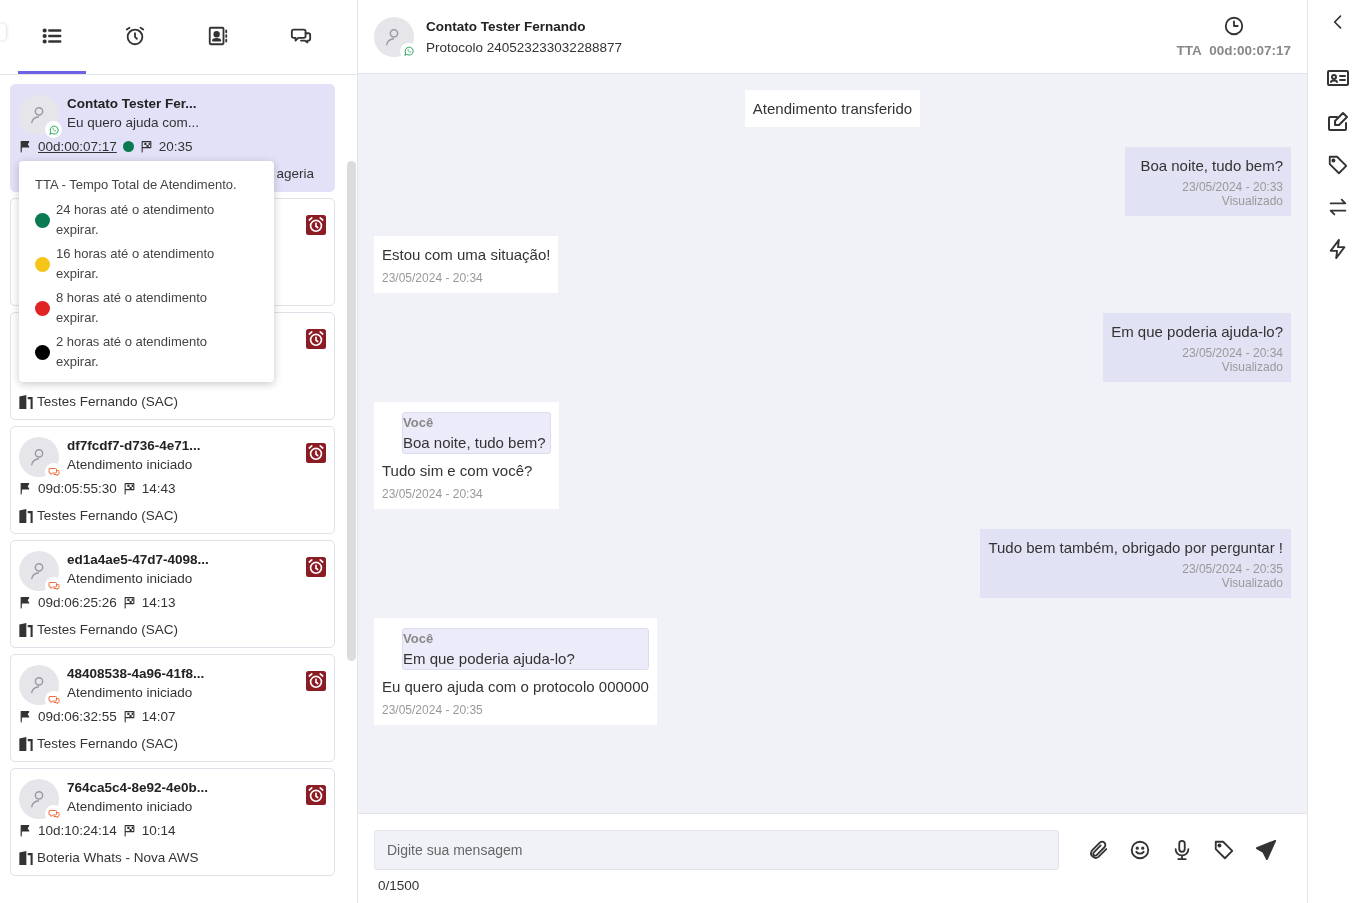 Image resolution: width=1367 pixels, height=903 pixels. I want to click on department-name: ageria, so click(295, 173).